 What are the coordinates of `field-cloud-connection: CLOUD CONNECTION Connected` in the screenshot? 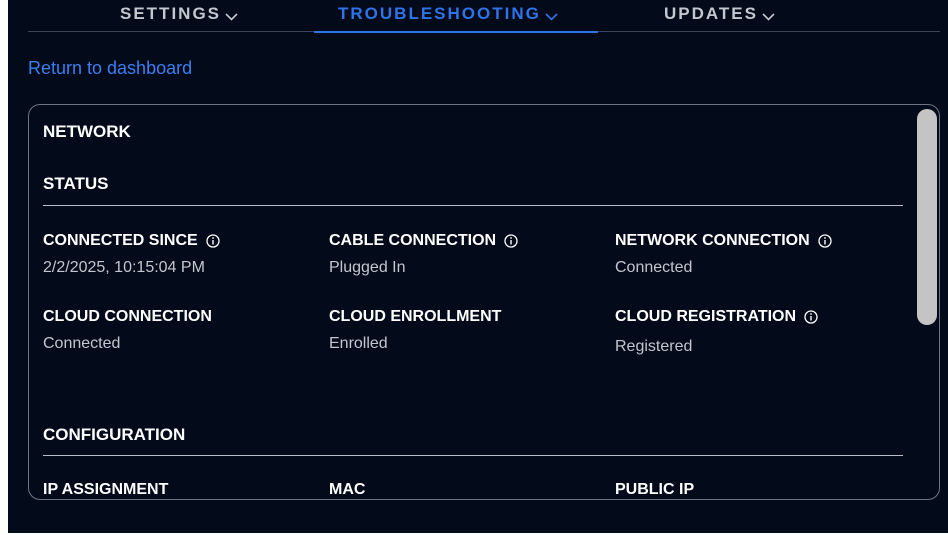 It's located at (127, 330).